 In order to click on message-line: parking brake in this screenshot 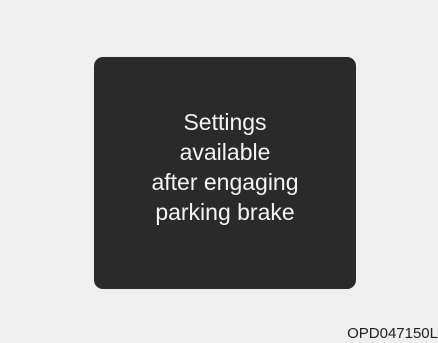, I will do `click(225, 212)`.